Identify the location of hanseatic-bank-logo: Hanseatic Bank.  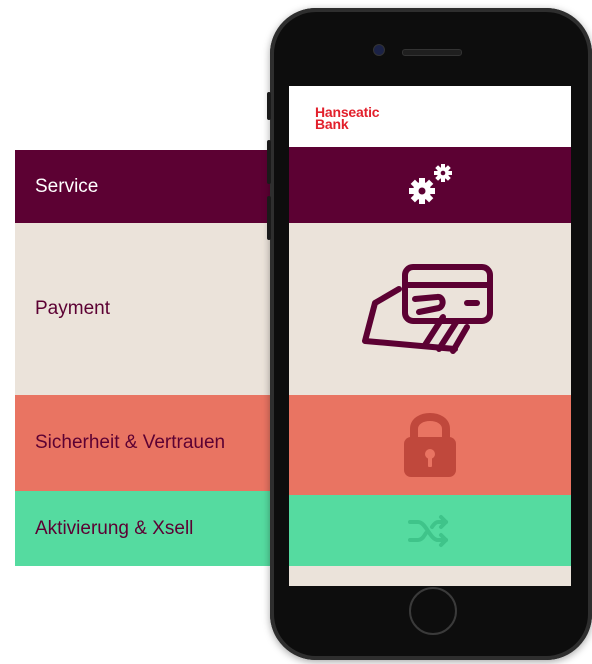
(347, 118).